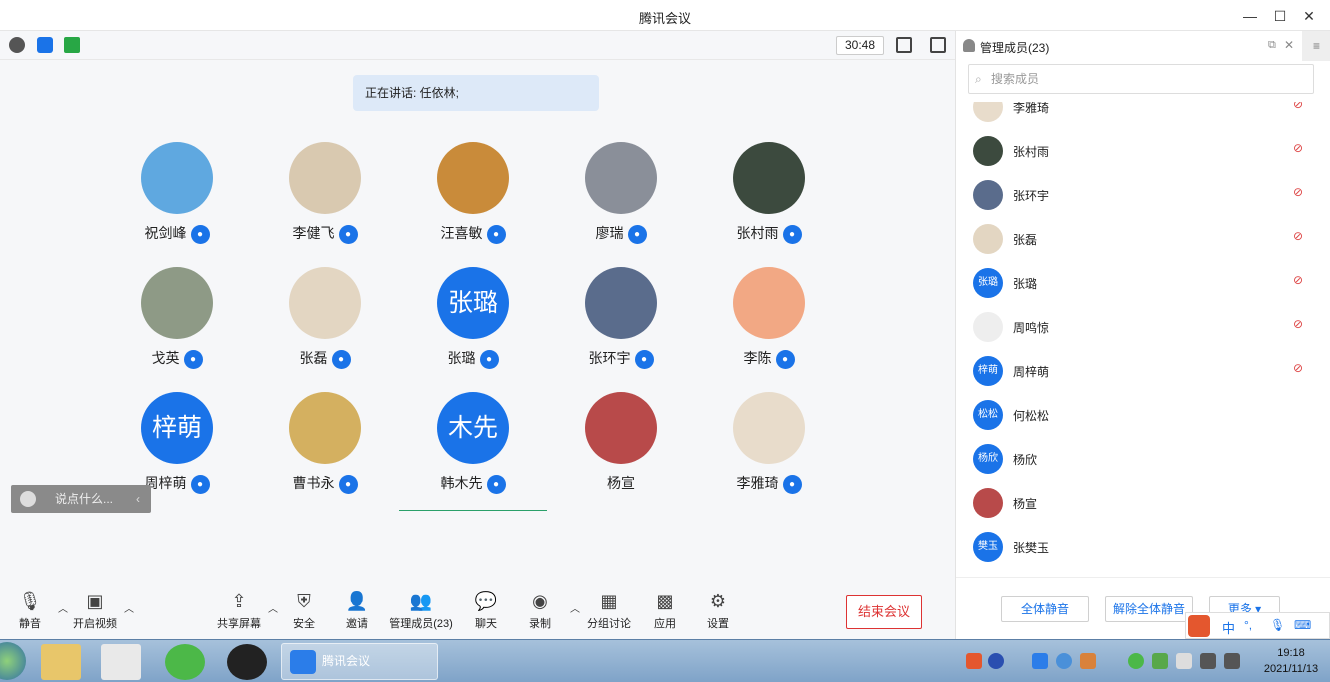 The image size is (1330, 682). Describe the element at coordinates (1309, 16) in the screenshot. I see `close-button: ✕` at that location.